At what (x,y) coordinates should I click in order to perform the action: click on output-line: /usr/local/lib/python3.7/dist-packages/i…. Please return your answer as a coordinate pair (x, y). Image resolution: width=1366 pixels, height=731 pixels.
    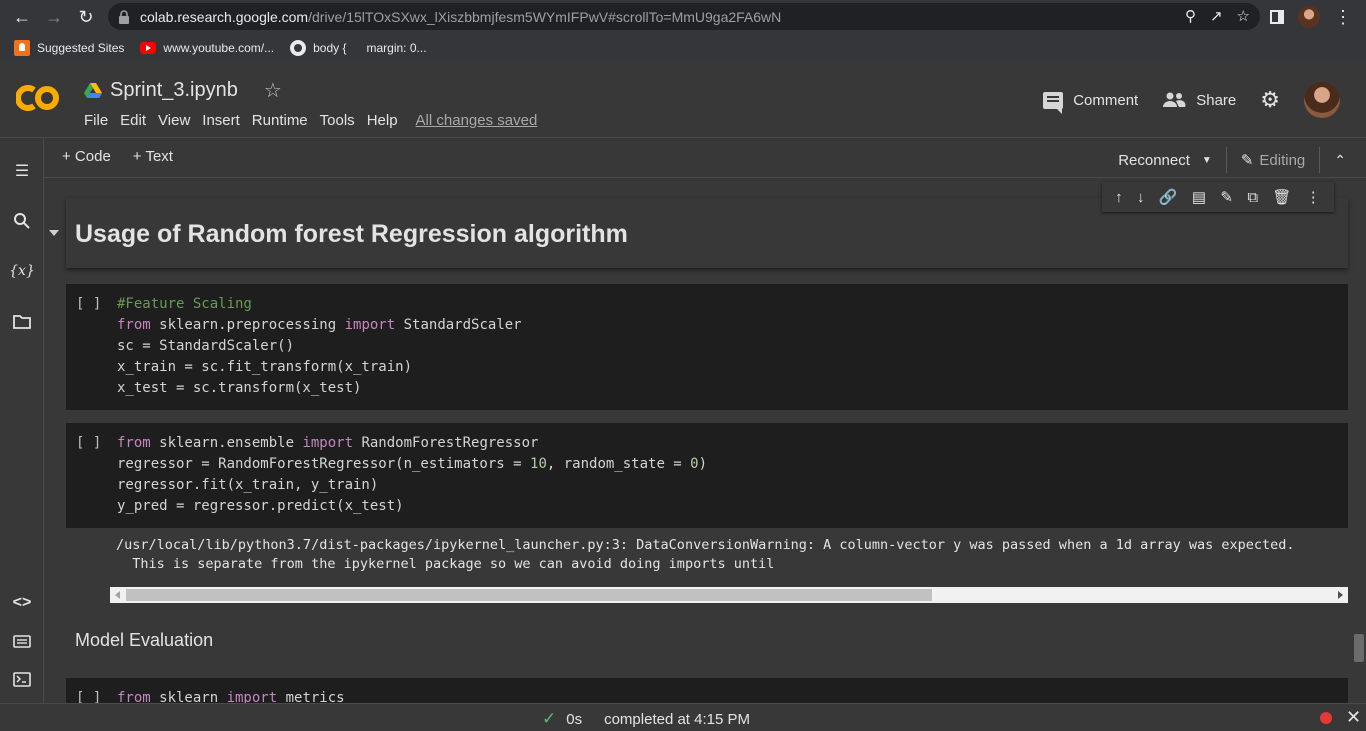
    Looking at the image, I should click on (705, 545).